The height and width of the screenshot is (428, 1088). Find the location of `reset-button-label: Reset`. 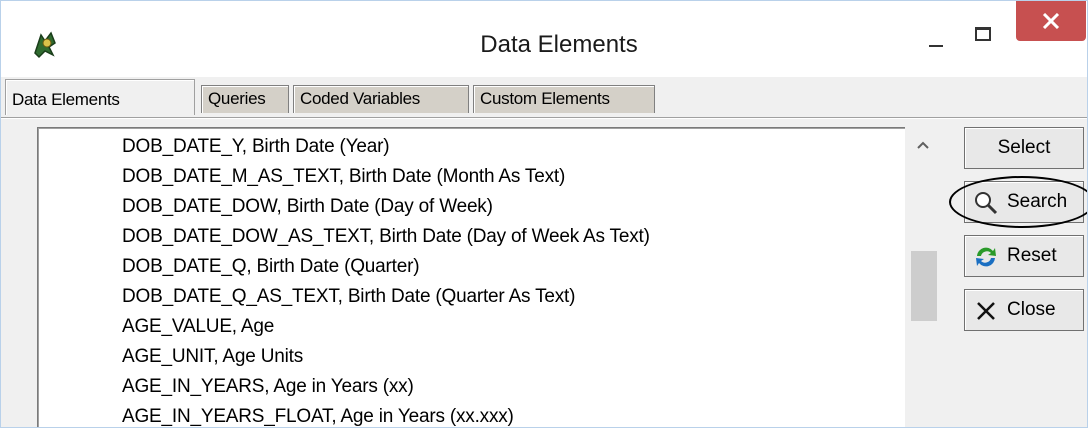

reset-button-label: Reset is located at coordinates (1032, 255).